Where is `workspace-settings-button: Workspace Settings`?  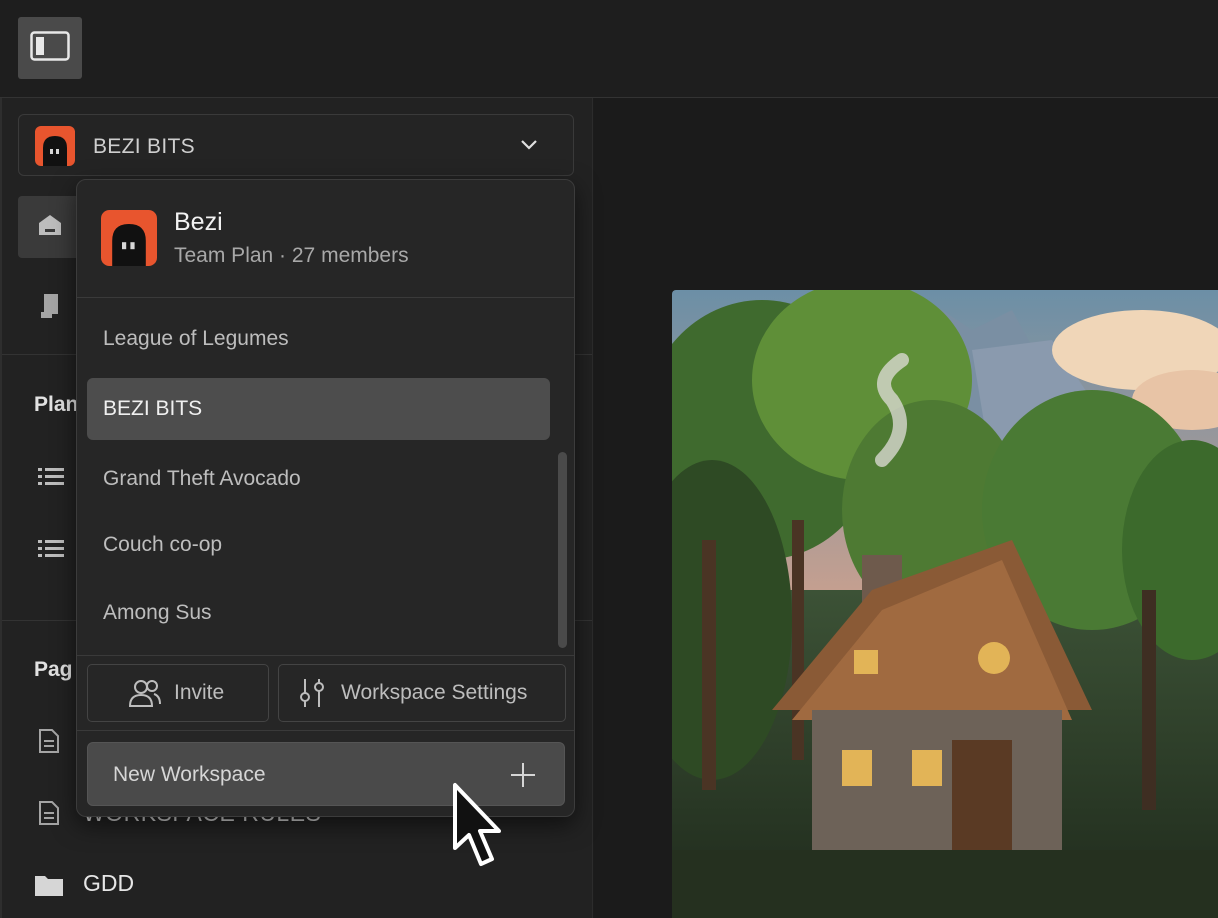 workspace-settings-button: Workspace Settings is located at coordinates (422, 693).